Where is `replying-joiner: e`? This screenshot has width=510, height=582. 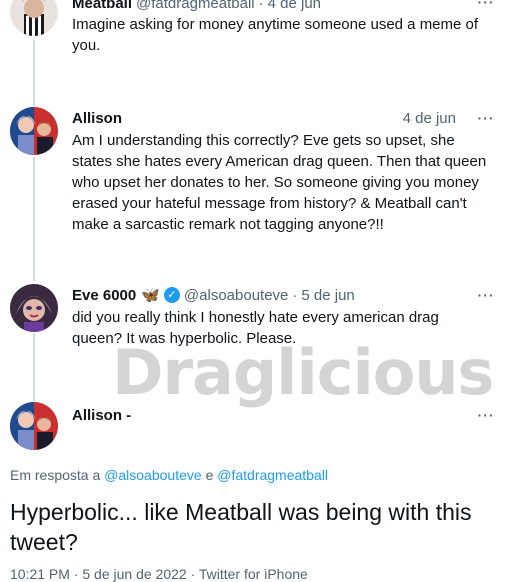 replying-joiner: e is located at coordinates (209, 475).